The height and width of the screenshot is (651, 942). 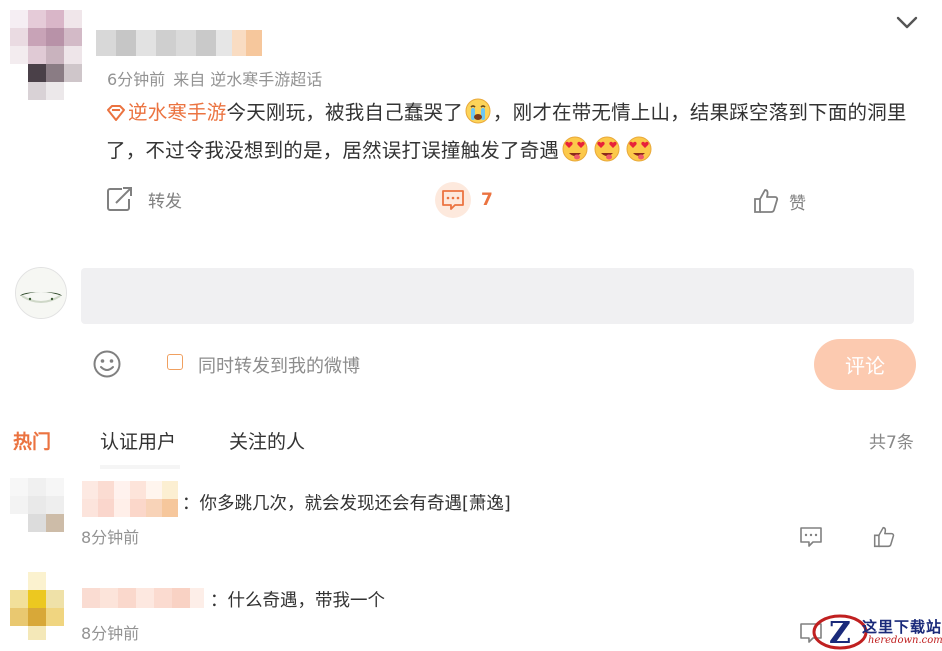 I want to click on reply-button, so click(x=811, y=539).